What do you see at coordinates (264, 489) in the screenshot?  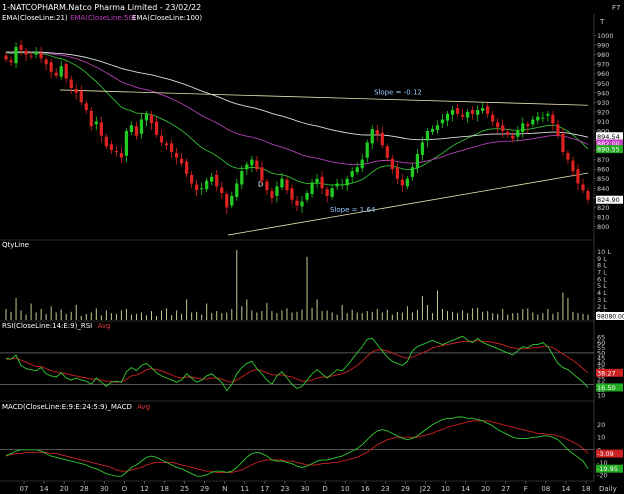 I see `x-tick-label: 17` at bounding box center [264, 489].